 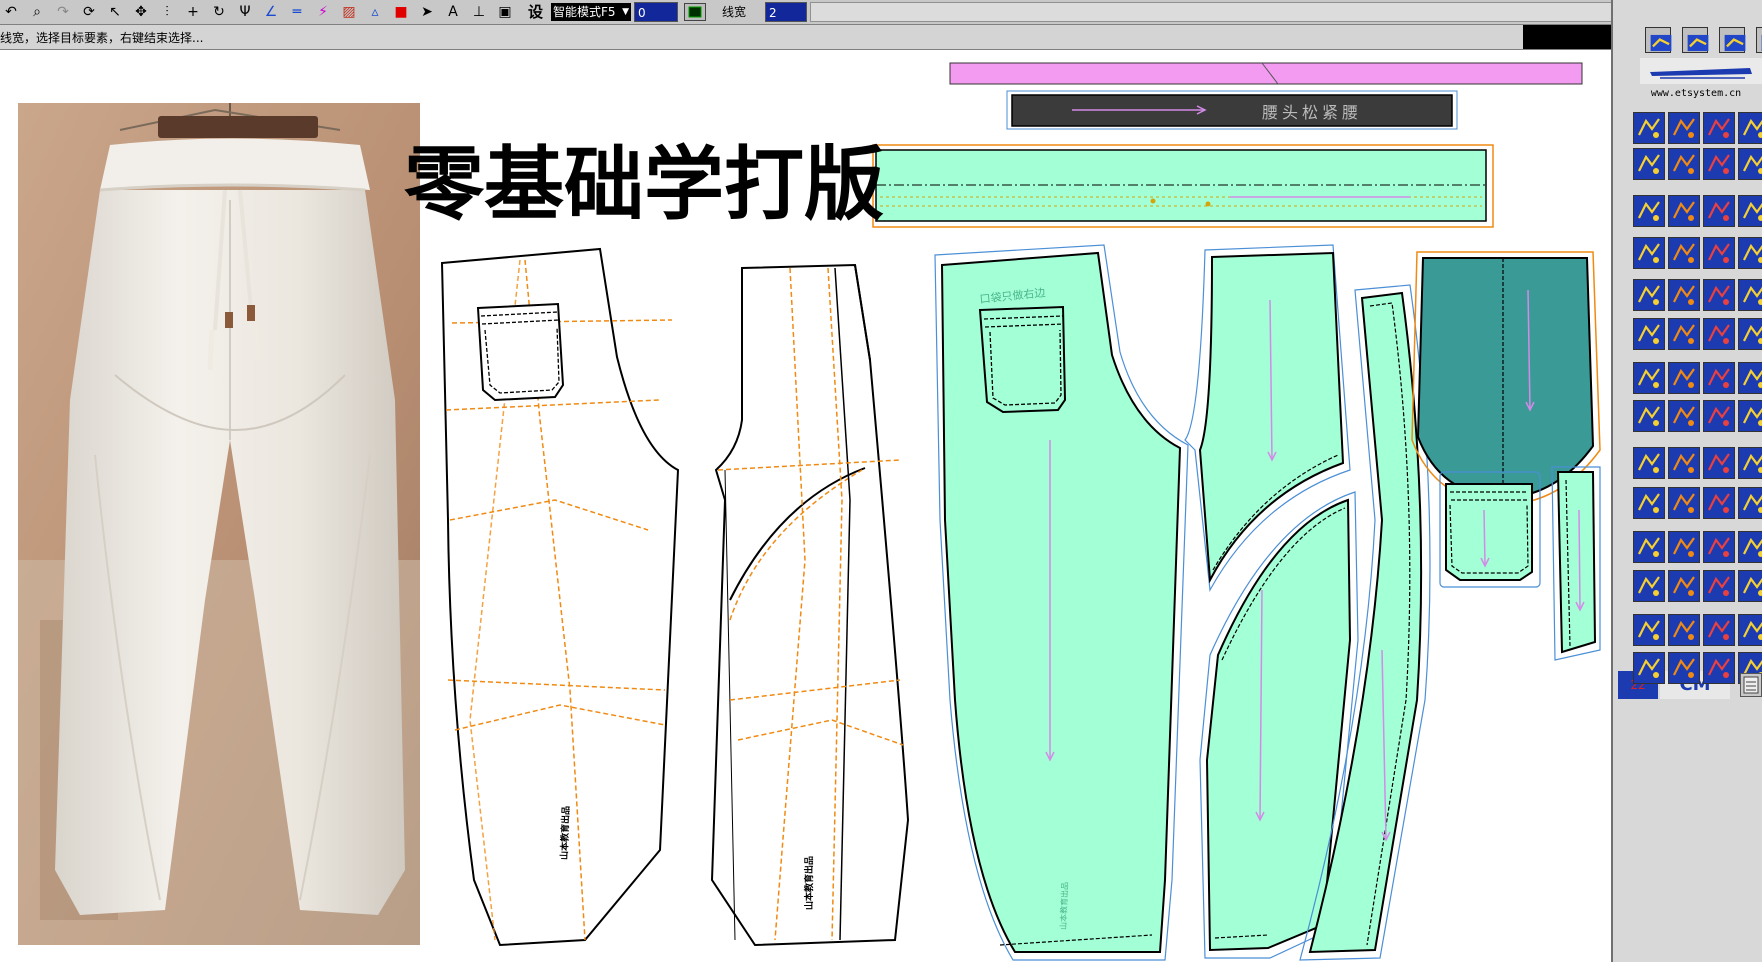 What do you see at coordinates (427, 12) in the screenshot?
I see `arrow-icon: ➤` at bounding box center [427, 12].